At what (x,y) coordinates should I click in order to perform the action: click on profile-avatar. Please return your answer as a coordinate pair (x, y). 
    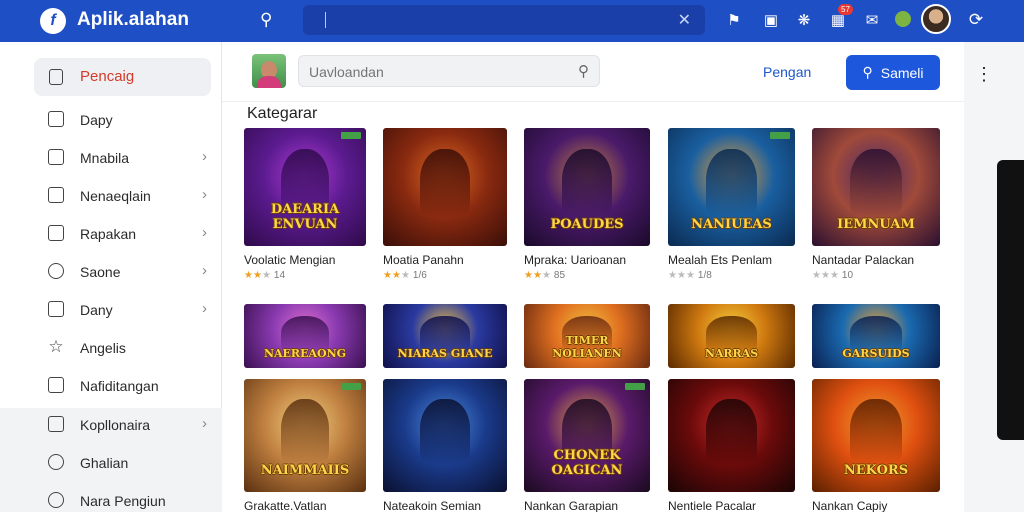
    Looking at the image, I should click on (936, 19).